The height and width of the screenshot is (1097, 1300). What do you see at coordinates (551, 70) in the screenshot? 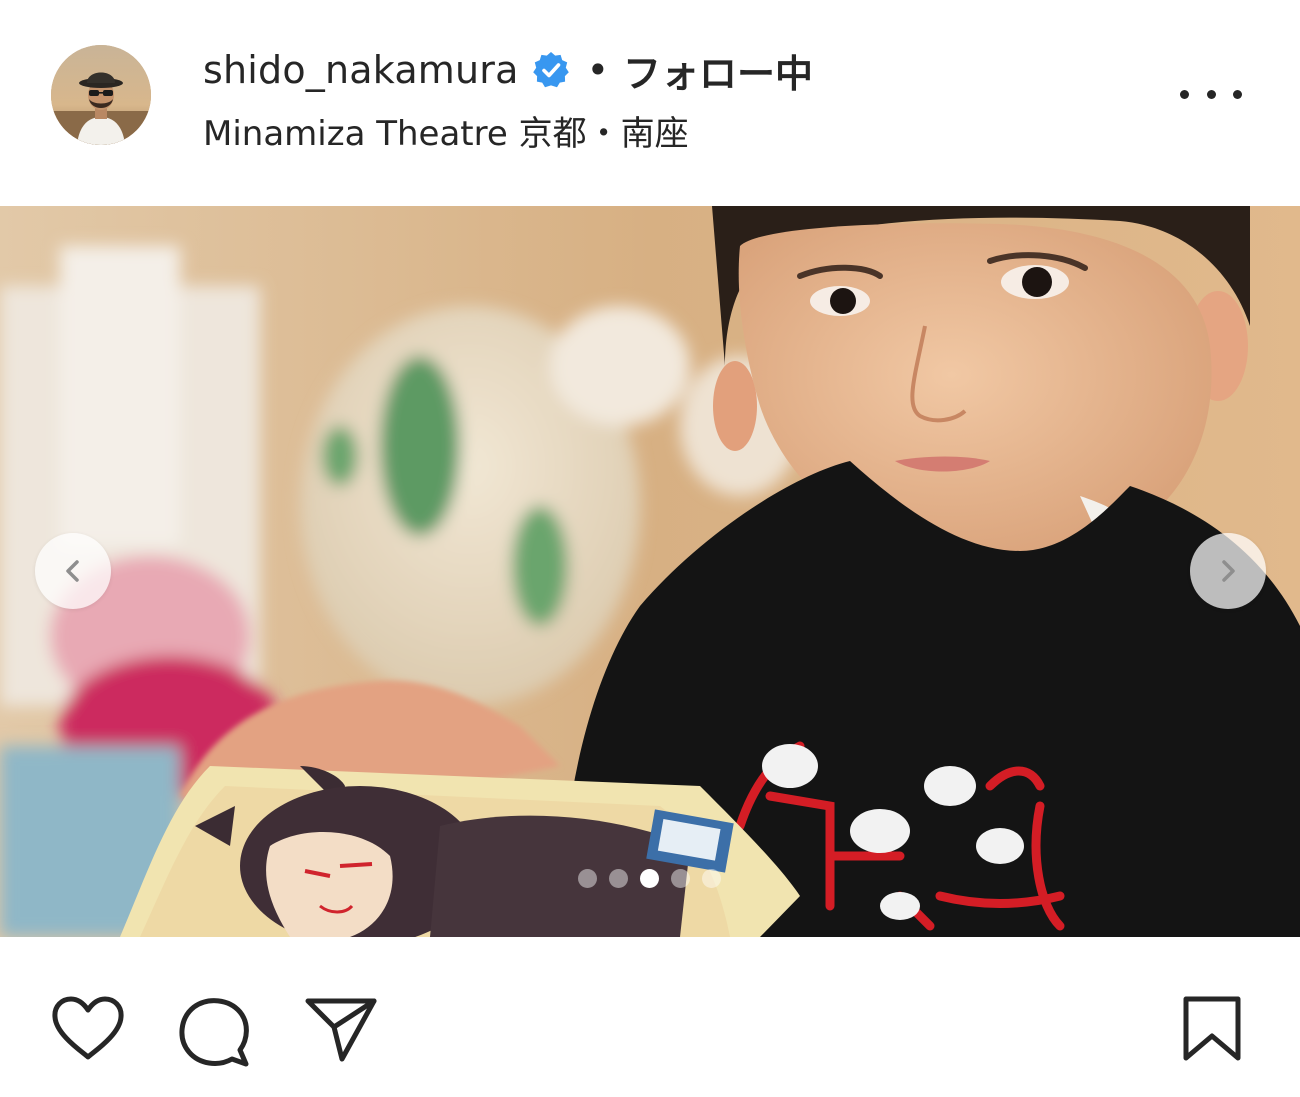
I see `verified-badge-icon` at bounding box center [551, 70].